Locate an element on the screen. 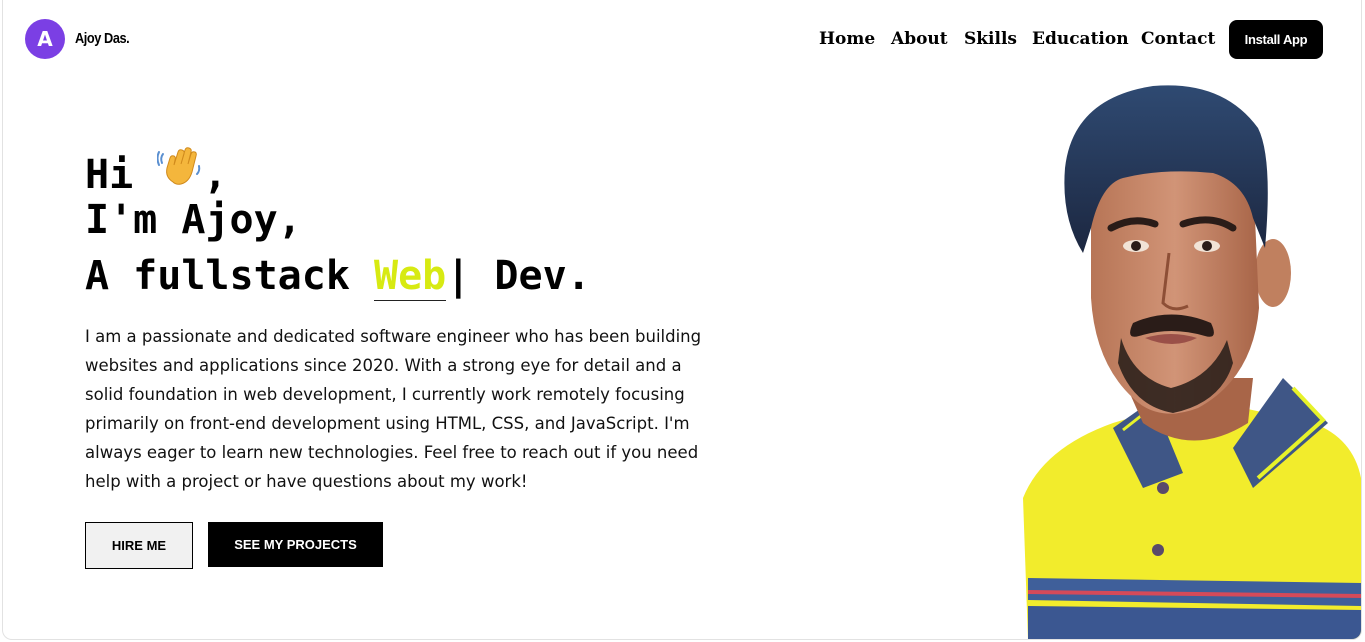 The image size is (1365, 642). greeting-text: Hi is located at coordinates (109, 175).